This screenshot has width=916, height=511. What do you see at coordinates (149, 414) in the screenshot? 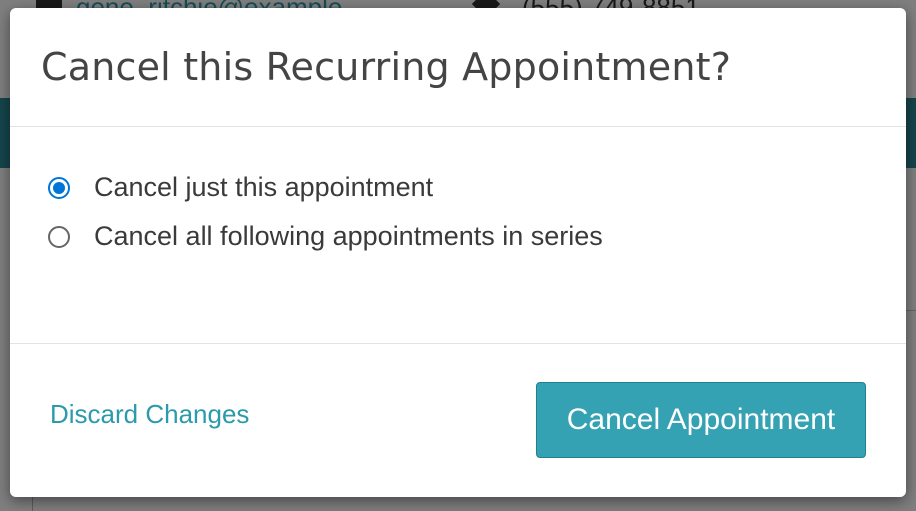
I see `discard-changes-link: Discard Changes` at bounding box center [149, 414].